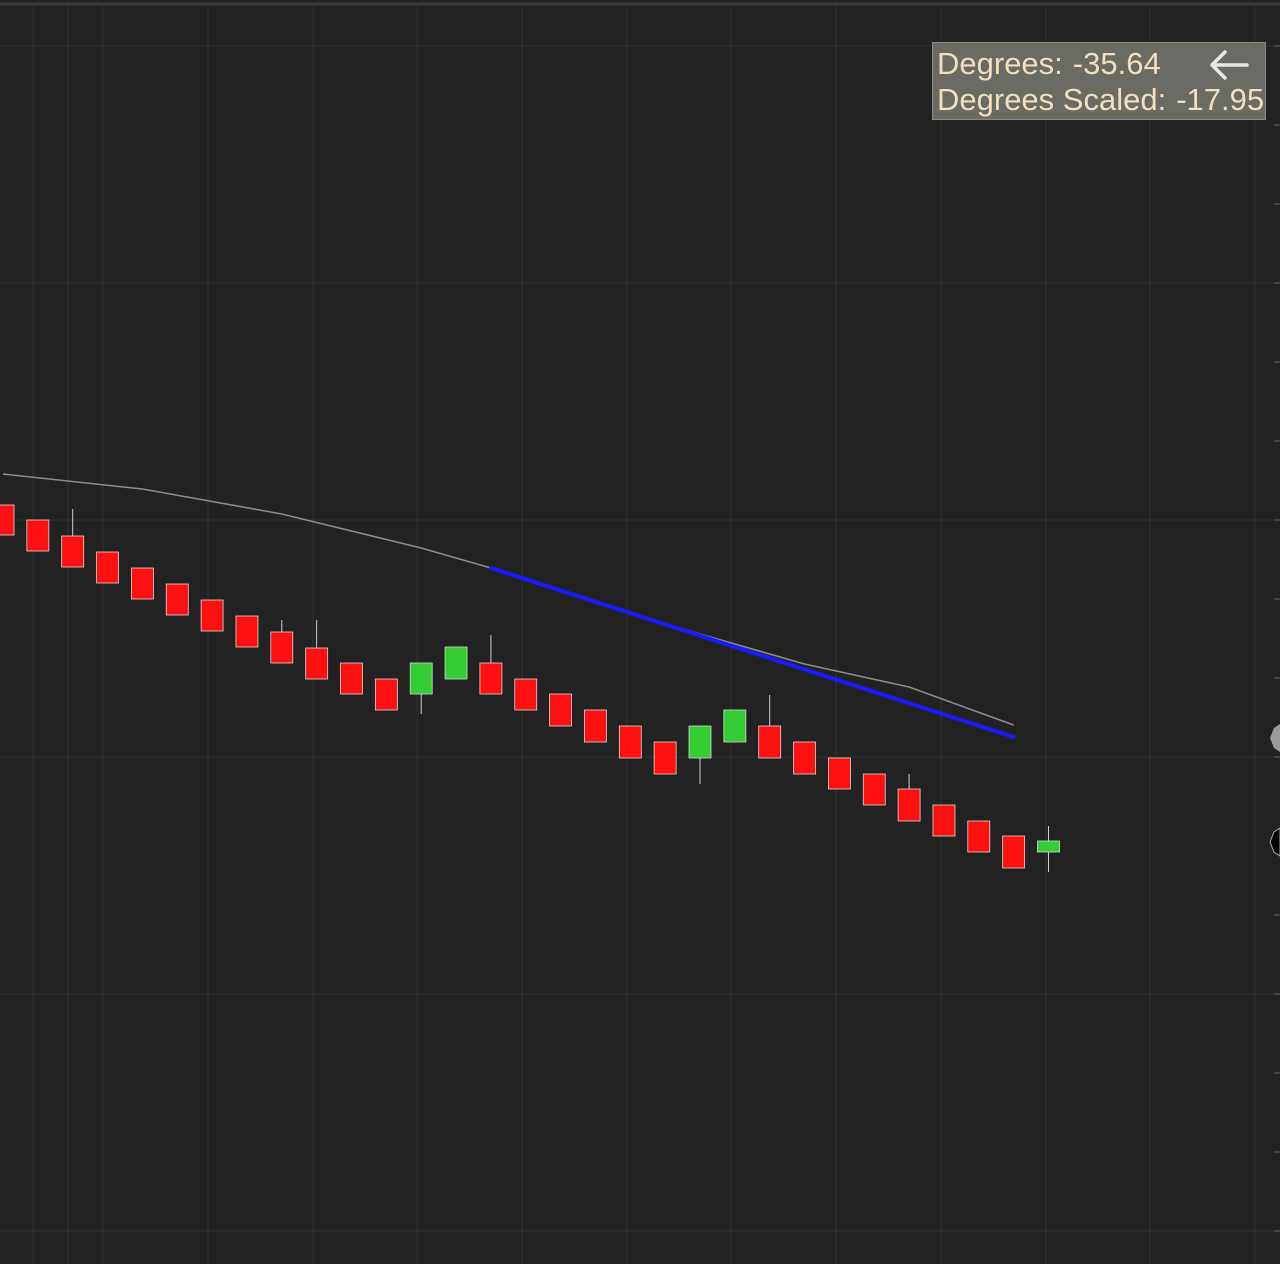  I want to click on degrees-readout: Degrees: -35.64 Degrees Scaled: -17.95, so click(1099, 81).